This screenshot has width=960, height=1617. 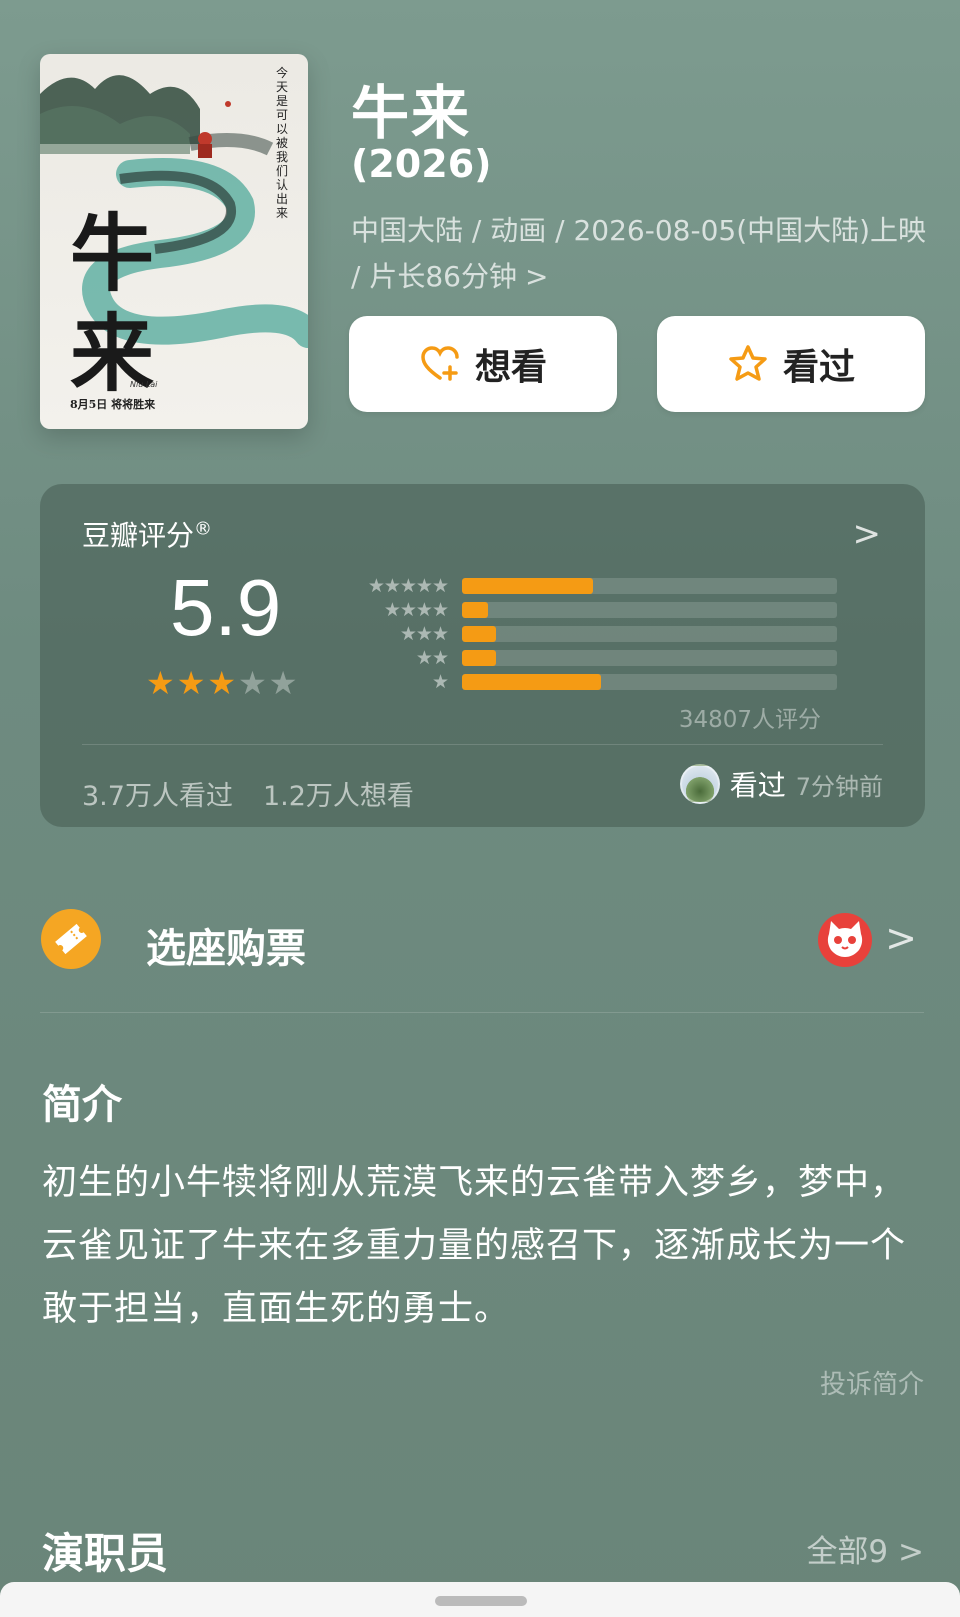 What do you see at coordinates (424, 634) in the screenshot?
I see `distribution-star-label: ★★★` at bounding box center [424, 634].